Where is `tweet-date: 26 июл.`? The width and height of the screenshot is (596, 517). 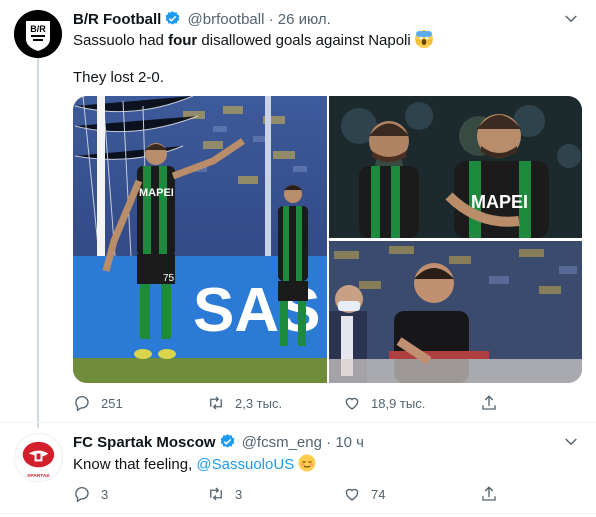 tweet-date: 26 июл. is located at coordinates (304, 19).